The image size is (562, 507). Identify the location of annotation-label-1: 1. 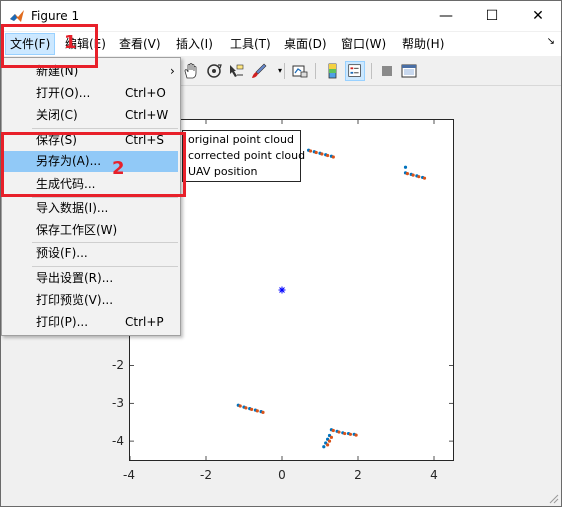
(70, 42).